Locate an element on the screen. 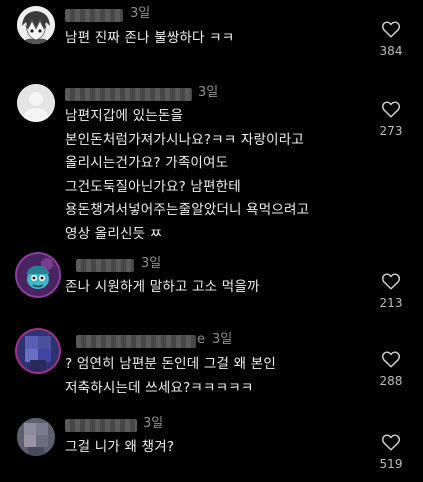 The image size is (423, 482). like-button: 384 is located at coordinates (391, 39).